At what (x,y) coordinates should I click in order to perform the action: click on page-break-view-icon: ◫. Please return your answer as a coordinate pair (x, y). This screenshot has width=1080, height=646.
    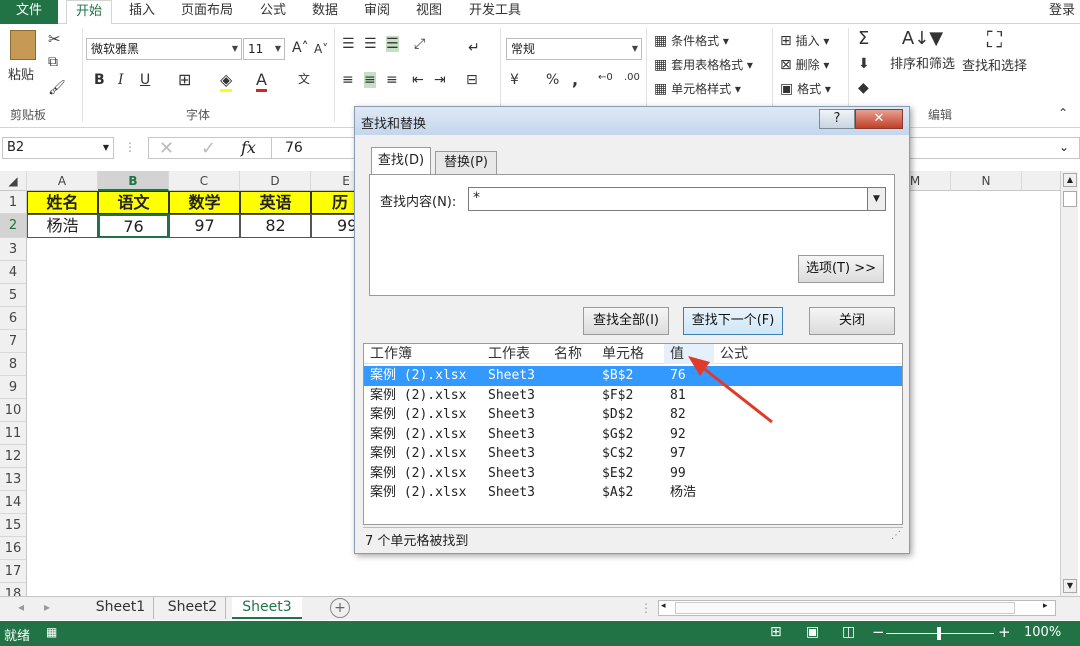
    Looking at the image, I should click on (848, 632).